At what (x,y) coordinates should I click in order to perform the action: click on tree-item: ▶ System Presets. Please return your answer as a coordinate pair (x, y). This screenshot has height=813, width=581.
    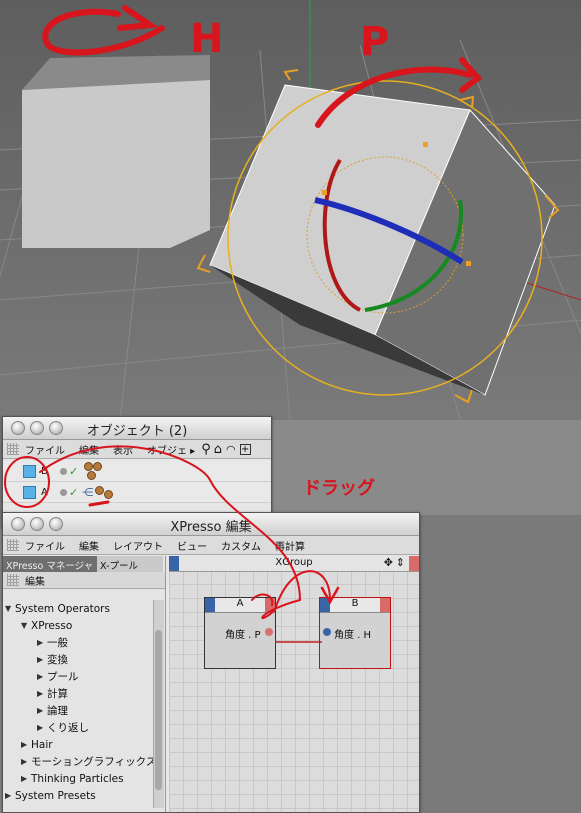
    Looking at the image, I should click on (50, 795).